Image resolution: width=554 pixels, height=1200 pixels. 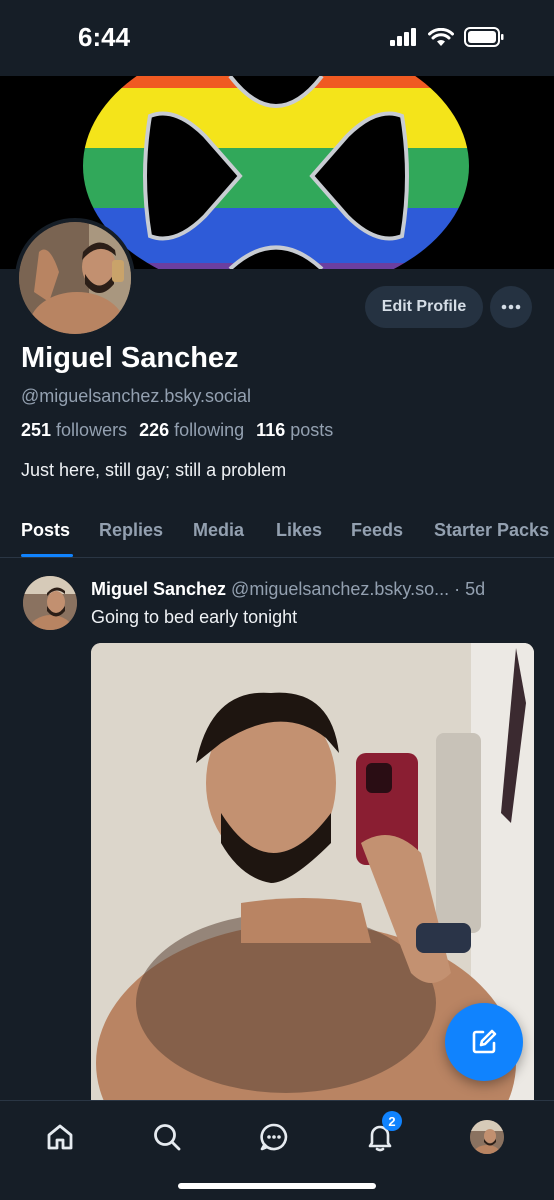 I want to click on compose-icon, so click(x=484, y=1041).